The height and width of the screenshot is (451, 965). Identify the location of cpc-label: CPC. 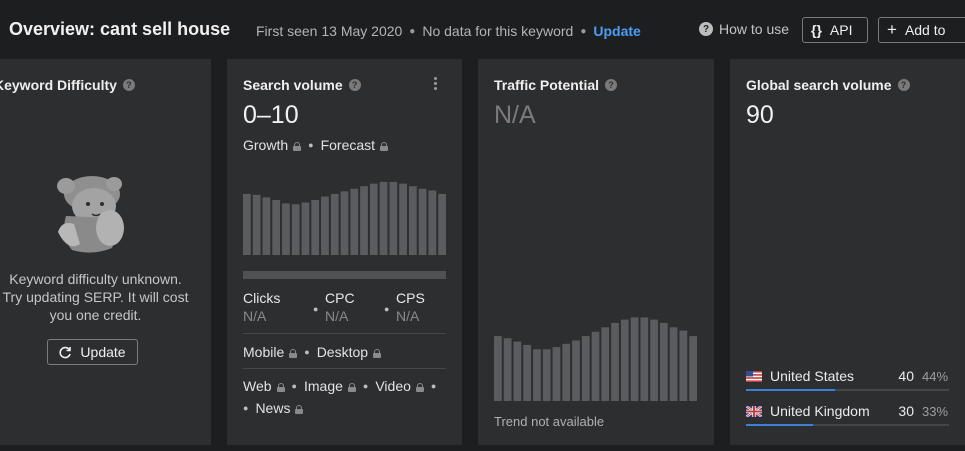
(340, 298).